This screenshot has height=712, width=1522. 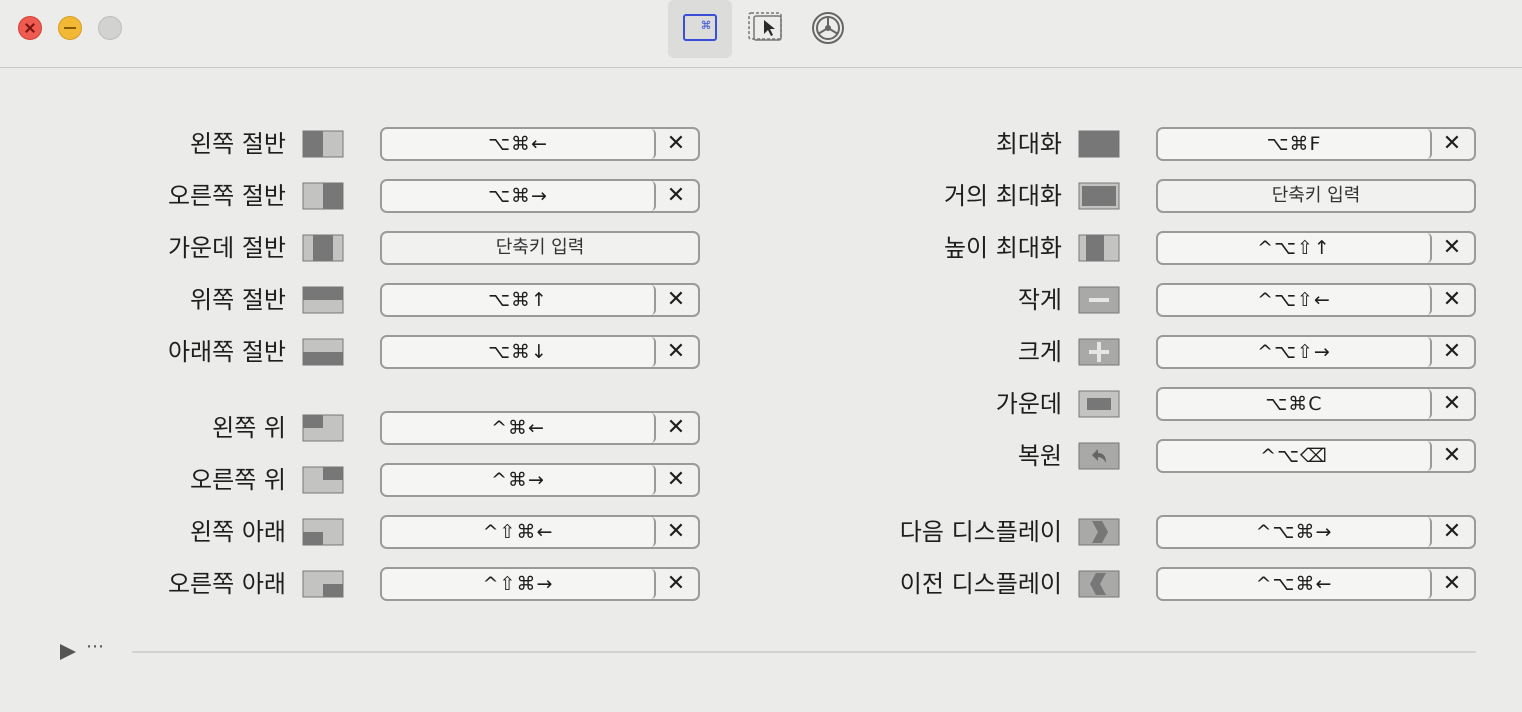 What do you see at coordinates (1295, 532) in the screenshot?
I see `shortcut-keys: ^⌥⌘→` at bounding box center [1295, 532].